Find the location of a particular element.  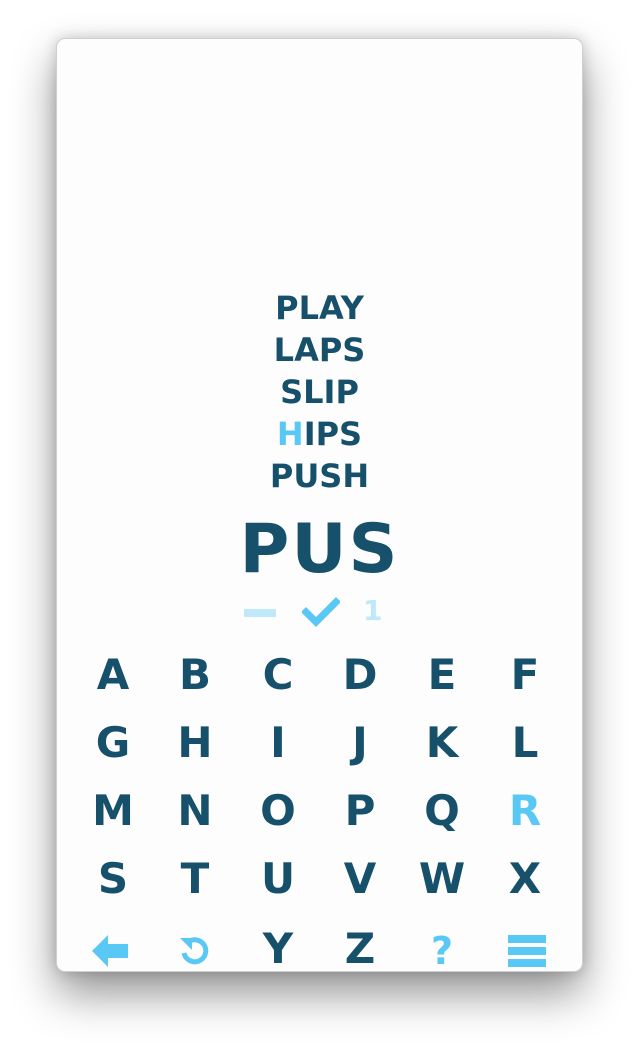

history-word: PLAY is located at coordinates (319, 308).